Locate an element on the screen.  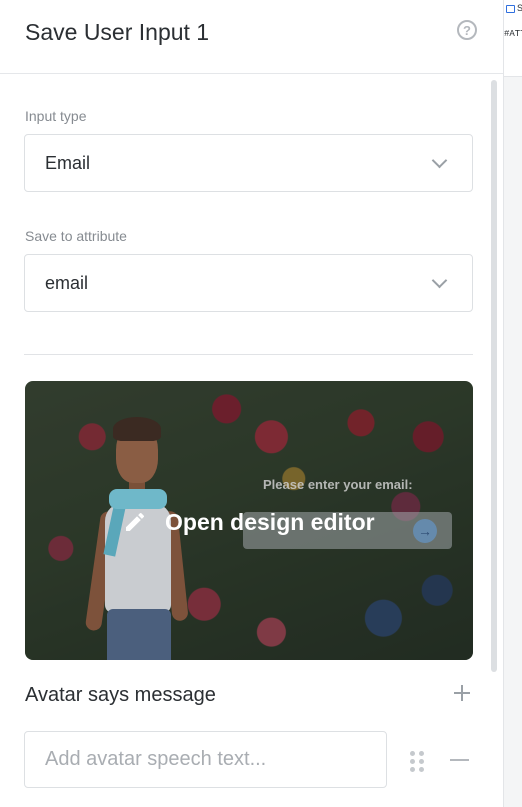
open-design-editor-button: Open design editor is located at coordinates (249, 522).